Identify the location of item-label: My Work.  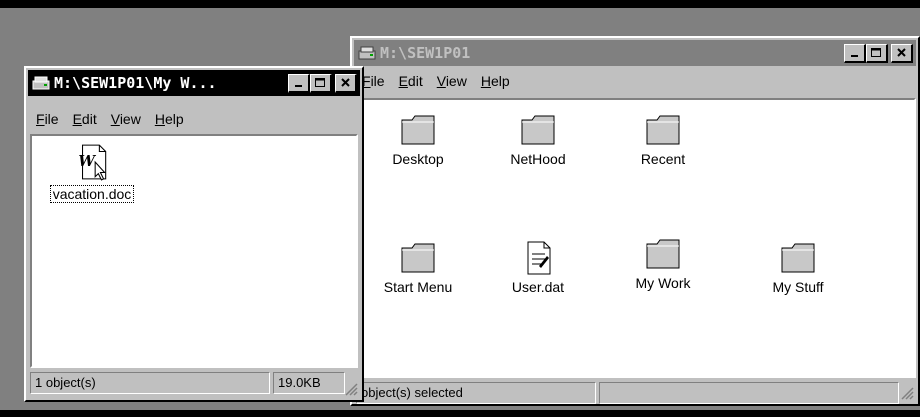
(663, 283).